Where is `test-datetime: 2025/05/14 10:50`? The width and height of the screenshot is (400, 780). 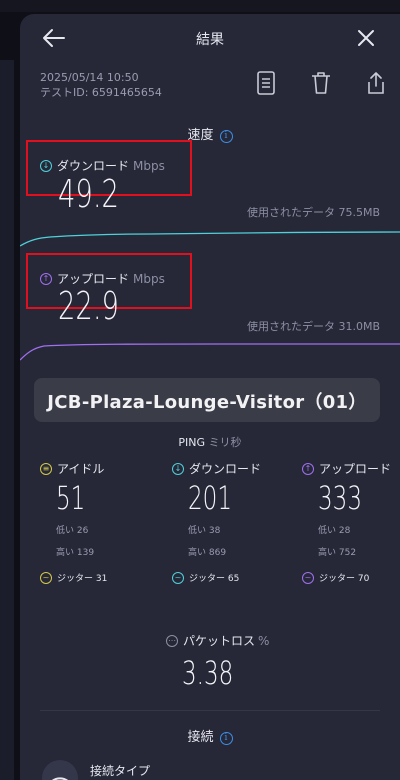 test-datetime: 2025/05/14 10:50 is located at coordinates (89, 77).